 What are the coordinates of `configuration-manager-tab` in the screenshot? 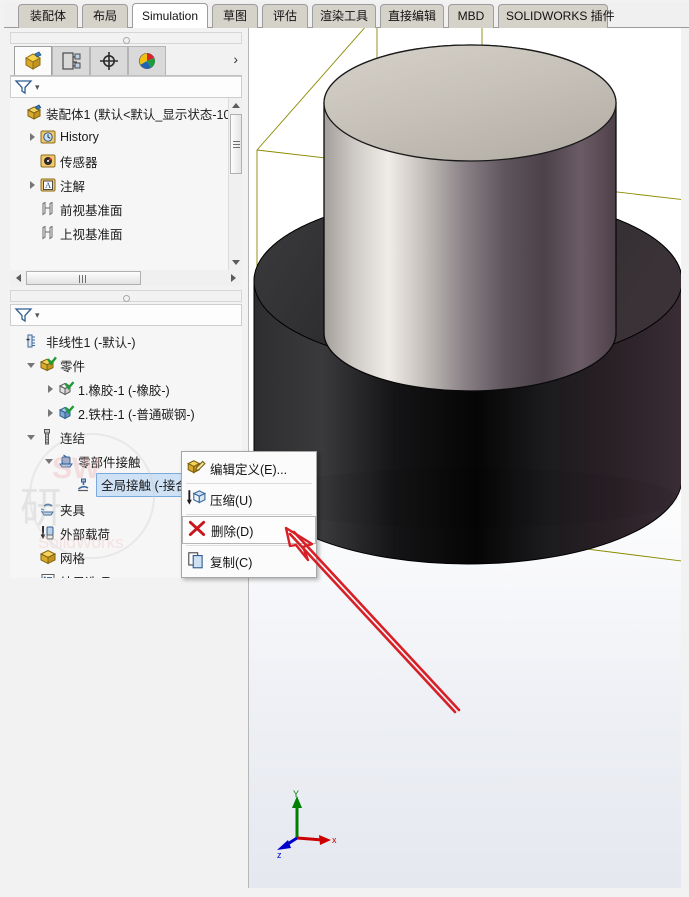 It's located at (109, 60).